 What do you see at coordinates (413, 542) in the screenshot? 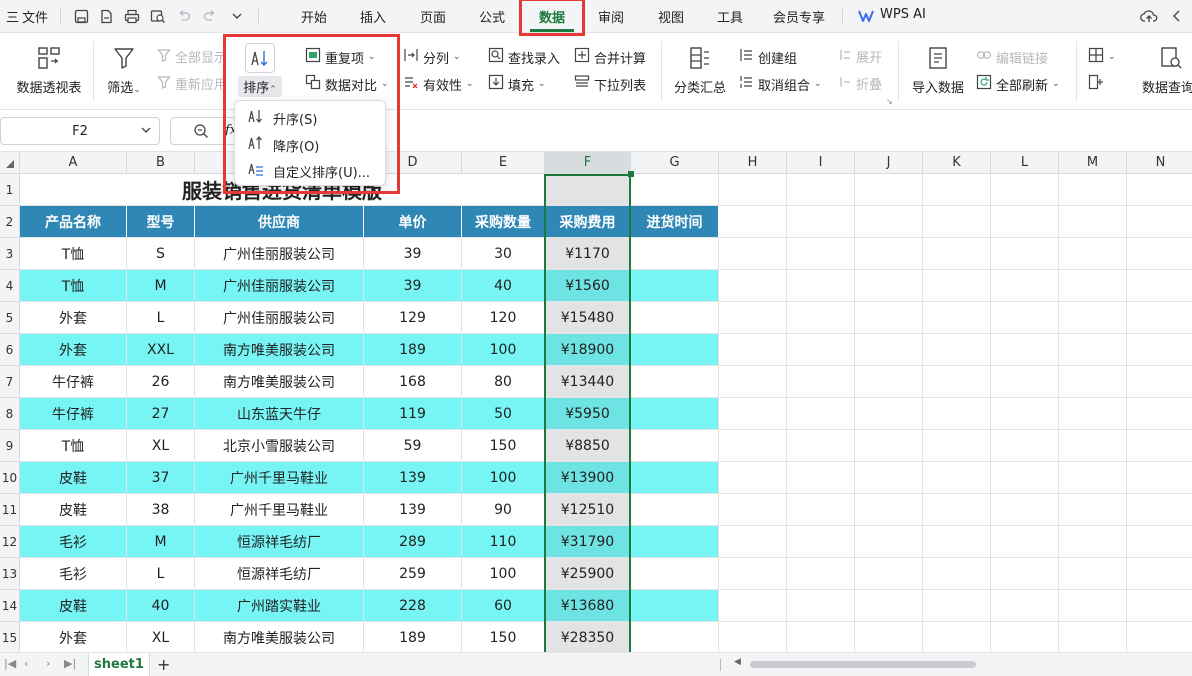
I see `cell: 289` at bounding box center [413, 542].